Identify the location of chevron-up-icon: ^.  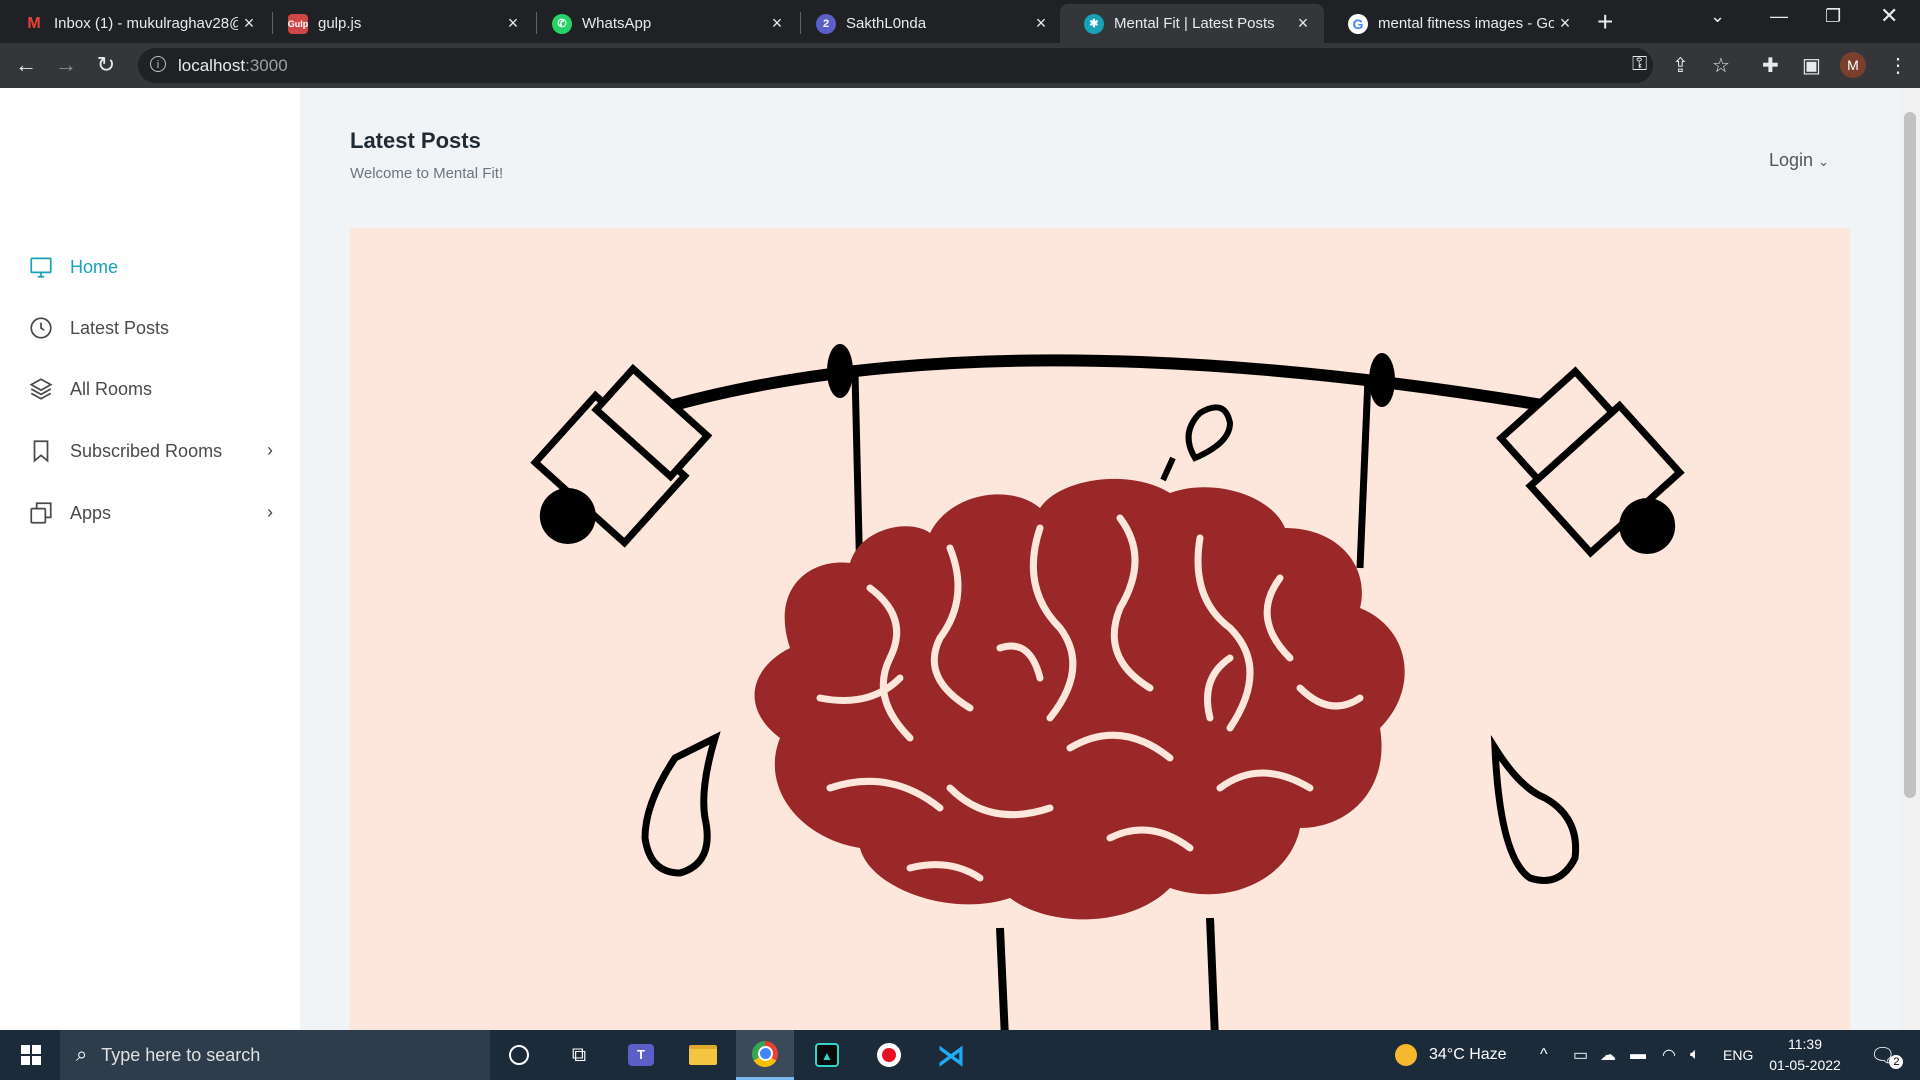
(1544, 1055).